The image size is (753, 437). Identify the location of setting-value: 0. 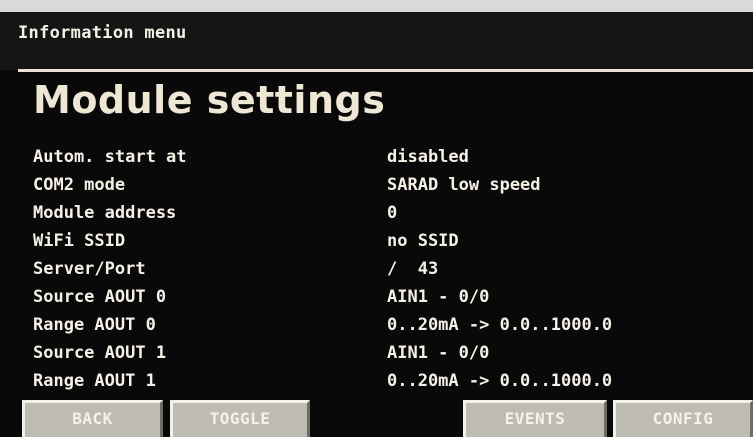
(392, 213).